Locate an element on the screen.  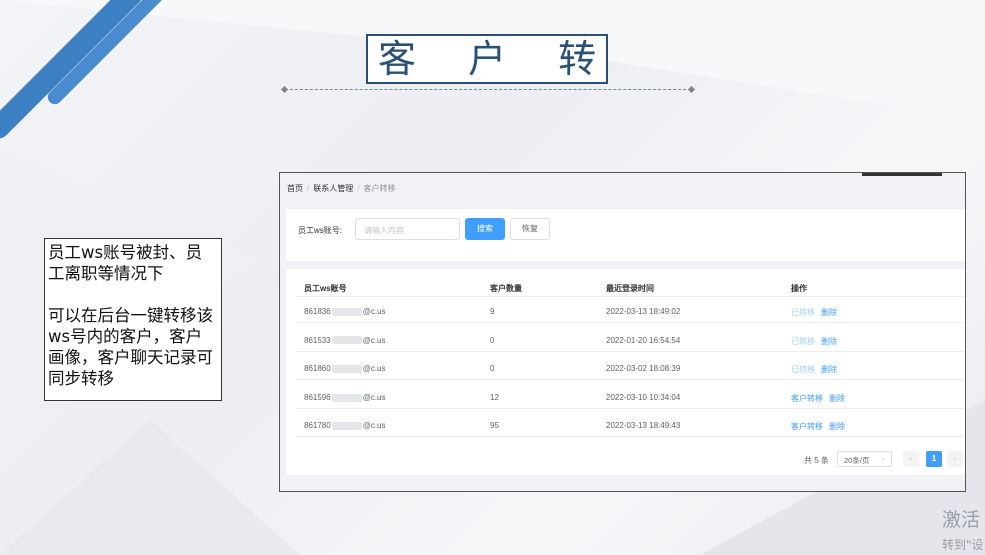
search-label: 员工ws账号: is located at coordinates (320, 230).